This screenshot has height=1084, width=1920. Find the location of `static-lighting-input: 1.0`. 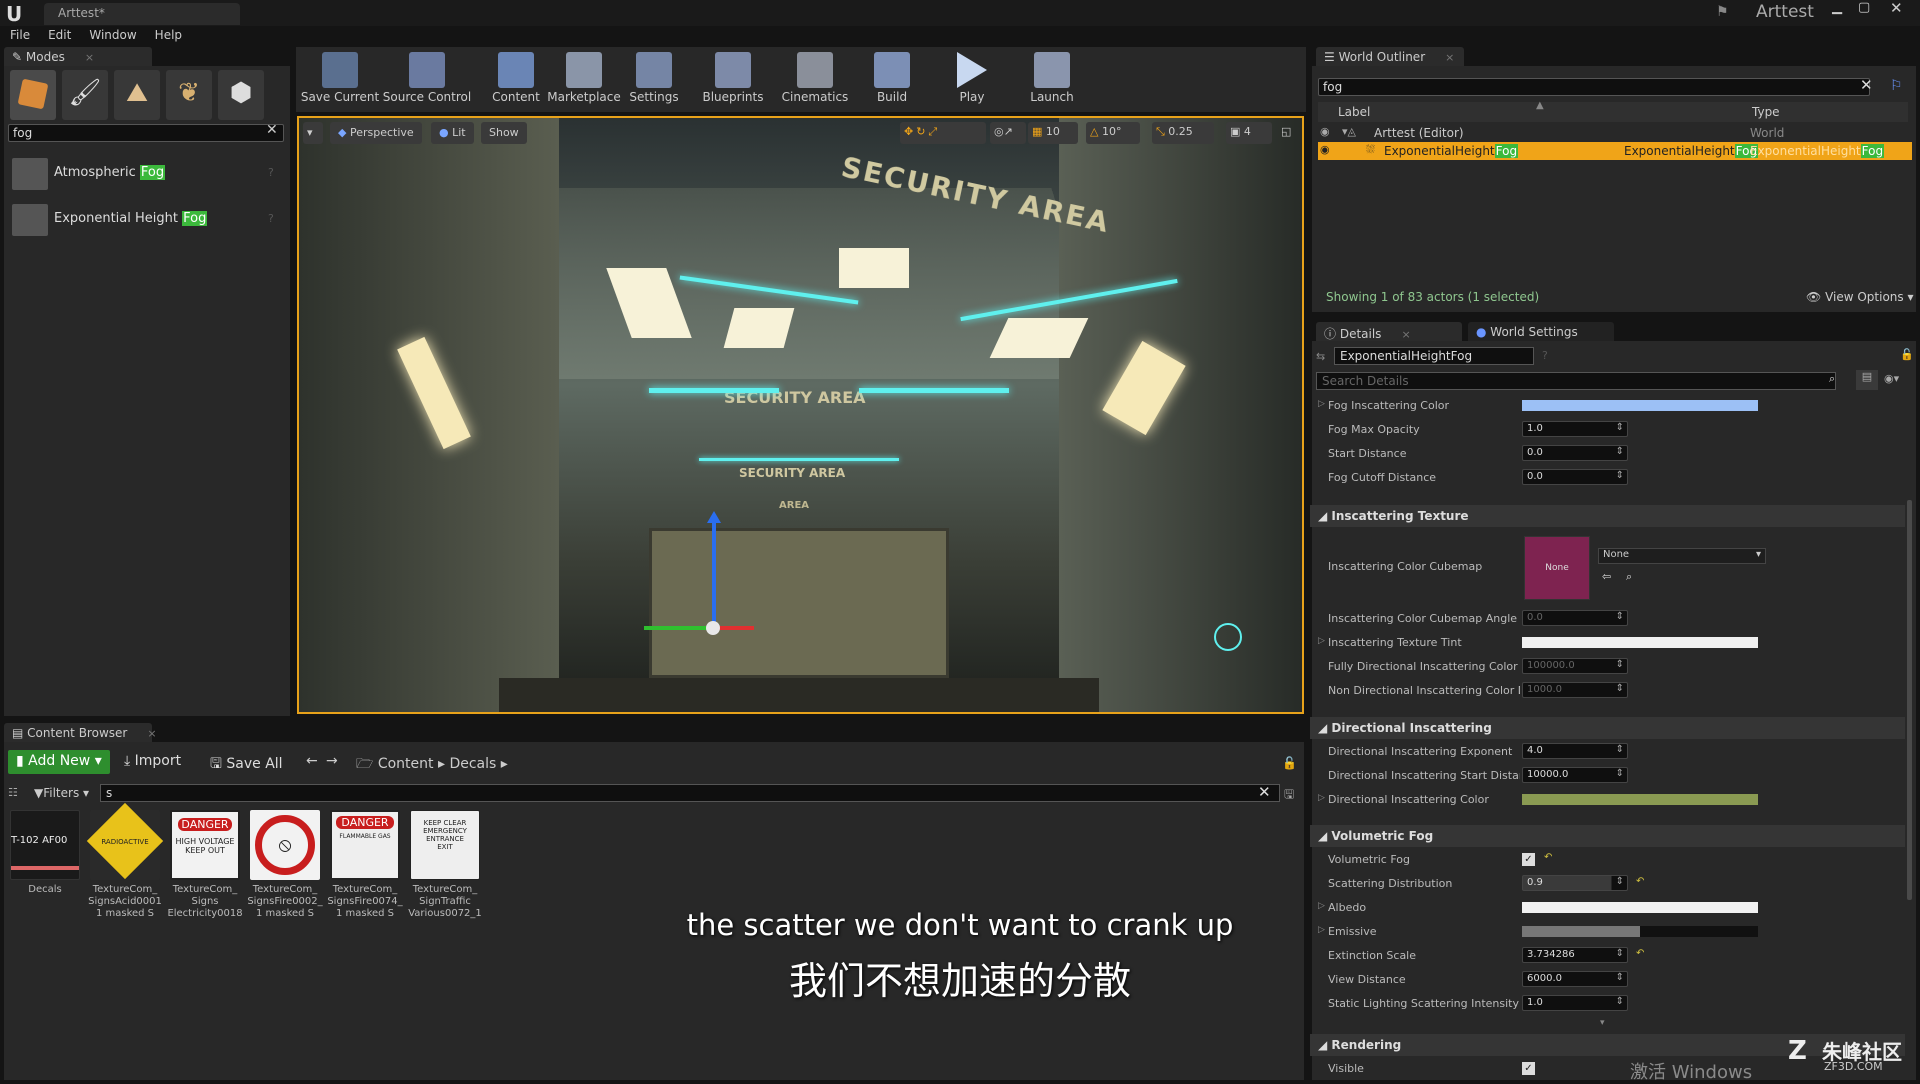

static-lighting-input: 1.0 is located at coordinates (1575, 1003).